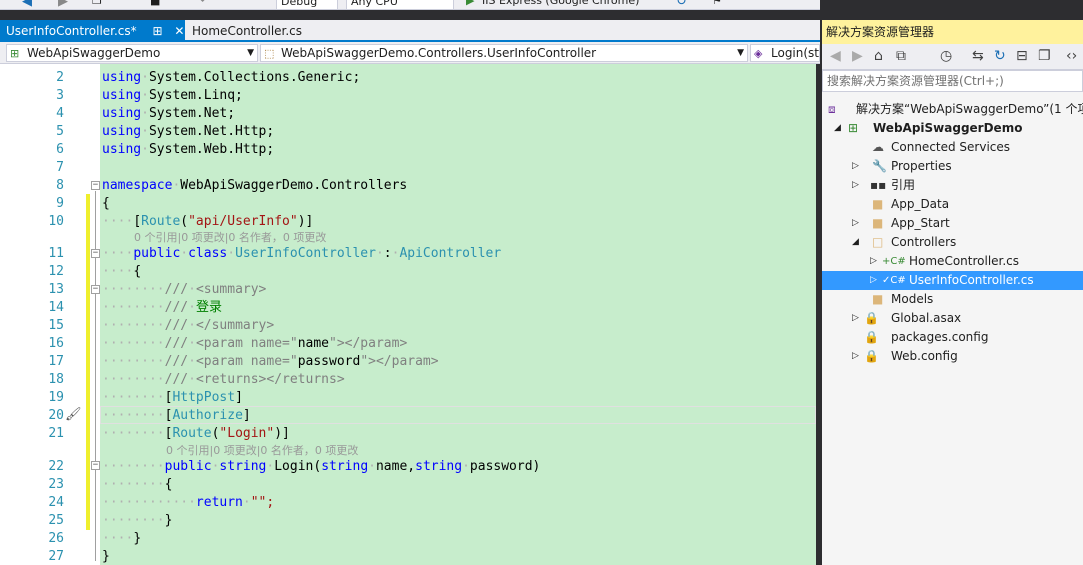  Describe the element at coordinates (95, 465) in the screenshot. I see `collapse-method-icon: −` at that location.